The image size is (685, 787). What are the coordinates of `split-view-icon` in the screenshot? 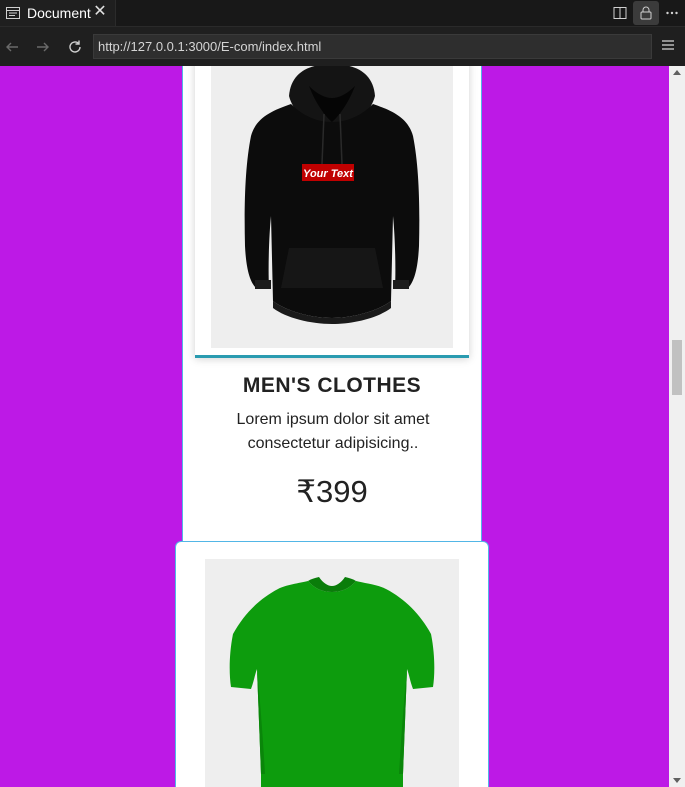 It's located at (620, 13).